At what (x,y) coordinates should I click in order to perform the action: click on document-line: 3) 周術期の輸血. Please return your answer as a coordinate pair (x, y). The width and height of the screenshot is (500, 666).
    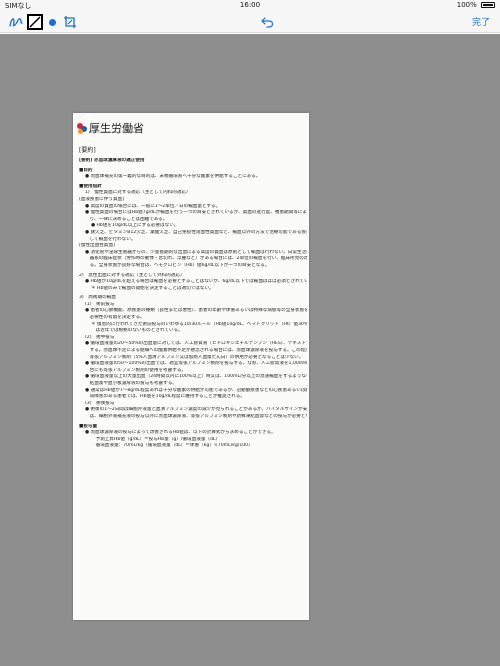
    Looking at the image, I should click on (97, 298).